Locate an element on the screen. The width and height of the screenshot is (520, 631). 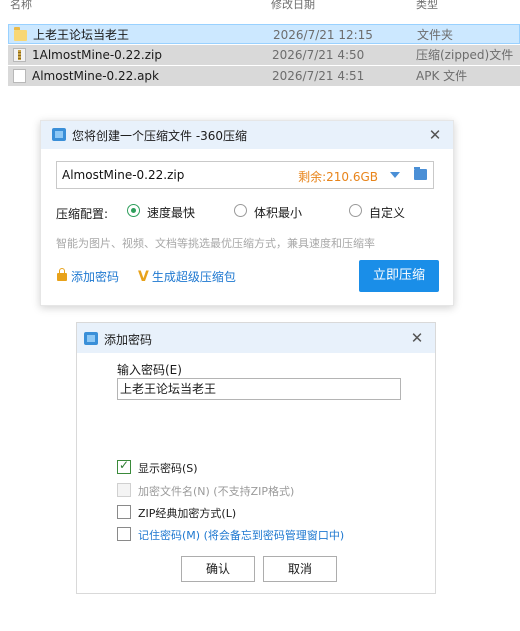
browse-folder-icon is located at coordinates (420, 173).